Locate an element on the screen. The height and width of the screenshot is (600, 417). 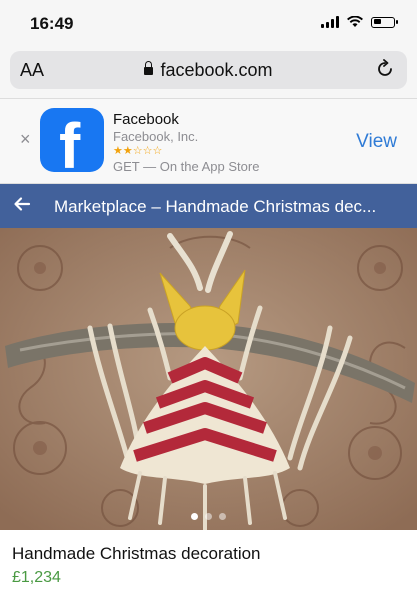
battery-icon is located at coordinates (384, 22).